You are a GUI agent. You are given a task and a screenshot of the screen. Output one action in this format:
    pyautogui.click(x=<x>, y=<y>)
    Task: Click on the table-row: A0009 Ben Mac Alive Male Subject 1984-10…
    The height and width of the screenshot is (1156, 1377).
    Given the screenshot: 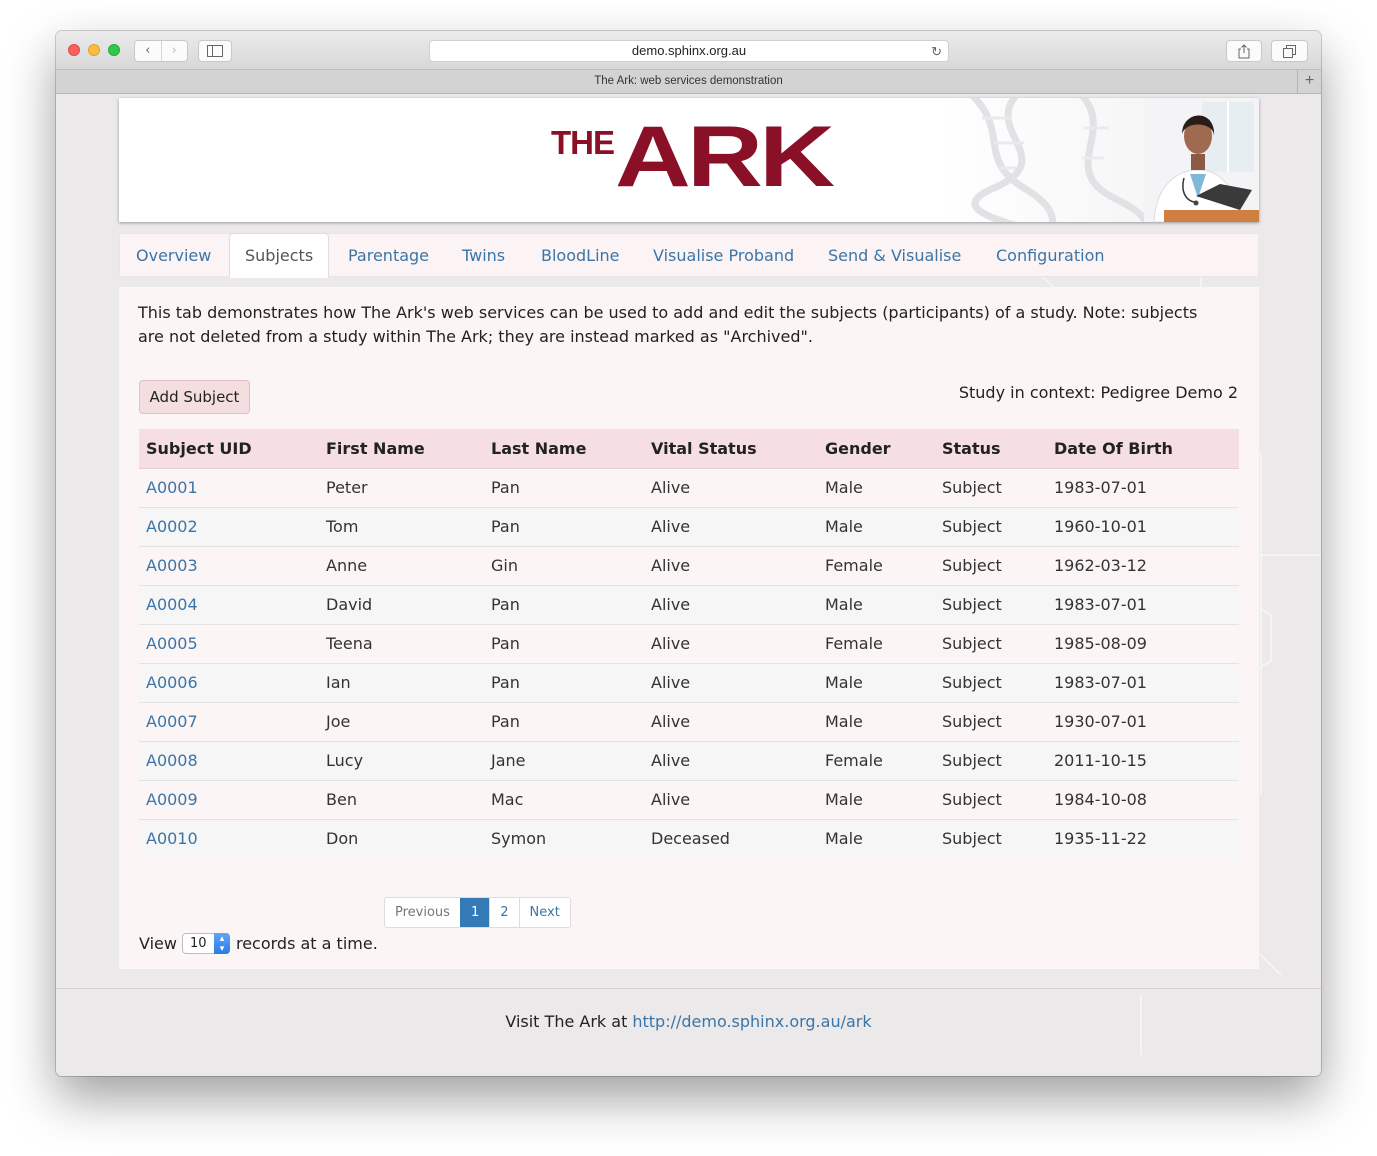 What is the action you would take?
    pyautogui.click(x=689, y=799)
    